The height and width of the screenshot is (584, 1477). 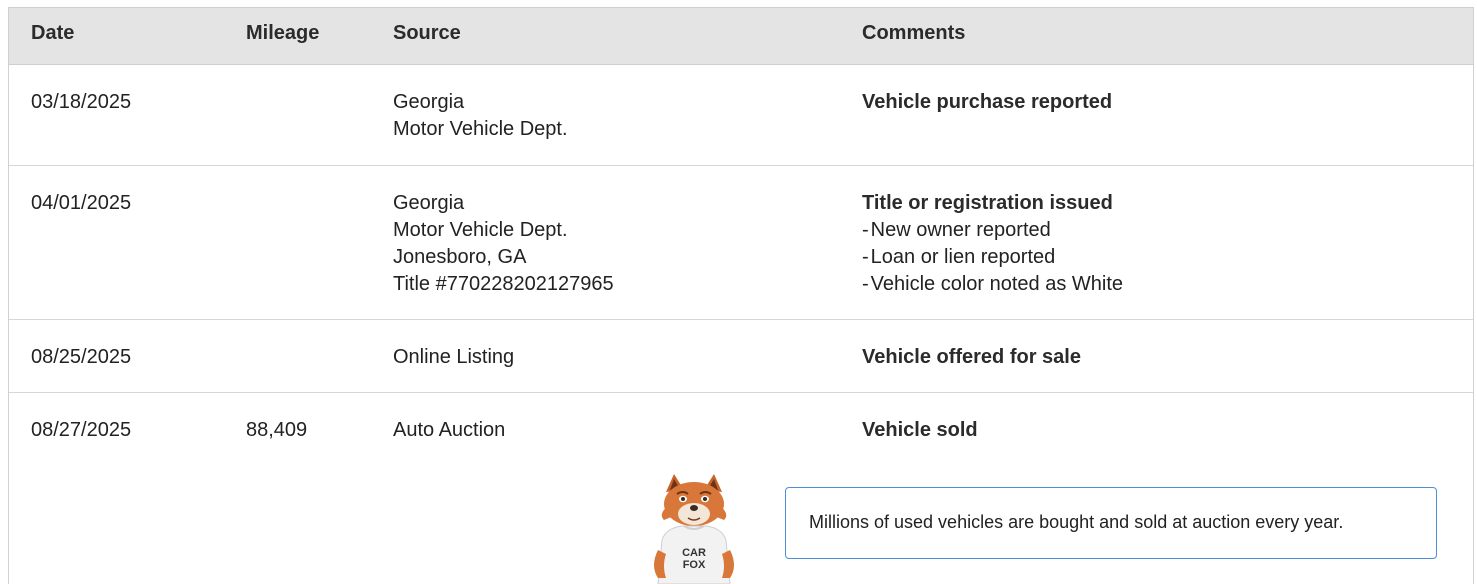 I want to click on comment-title: Vehicle sold, so click(x=920, y=430).